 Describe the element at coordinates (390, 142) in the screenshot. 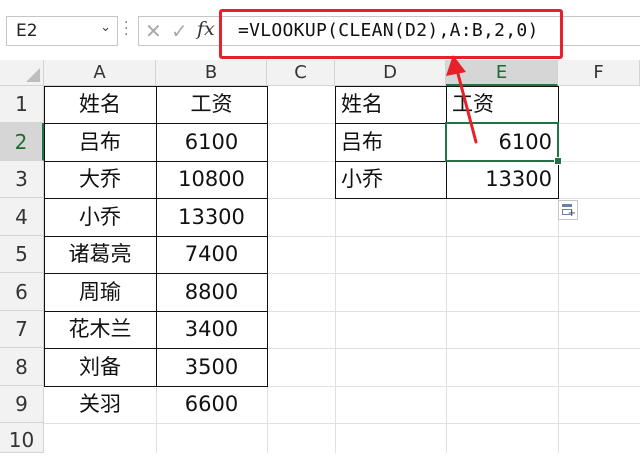

I see `cell-d2: 吕布` at that location.